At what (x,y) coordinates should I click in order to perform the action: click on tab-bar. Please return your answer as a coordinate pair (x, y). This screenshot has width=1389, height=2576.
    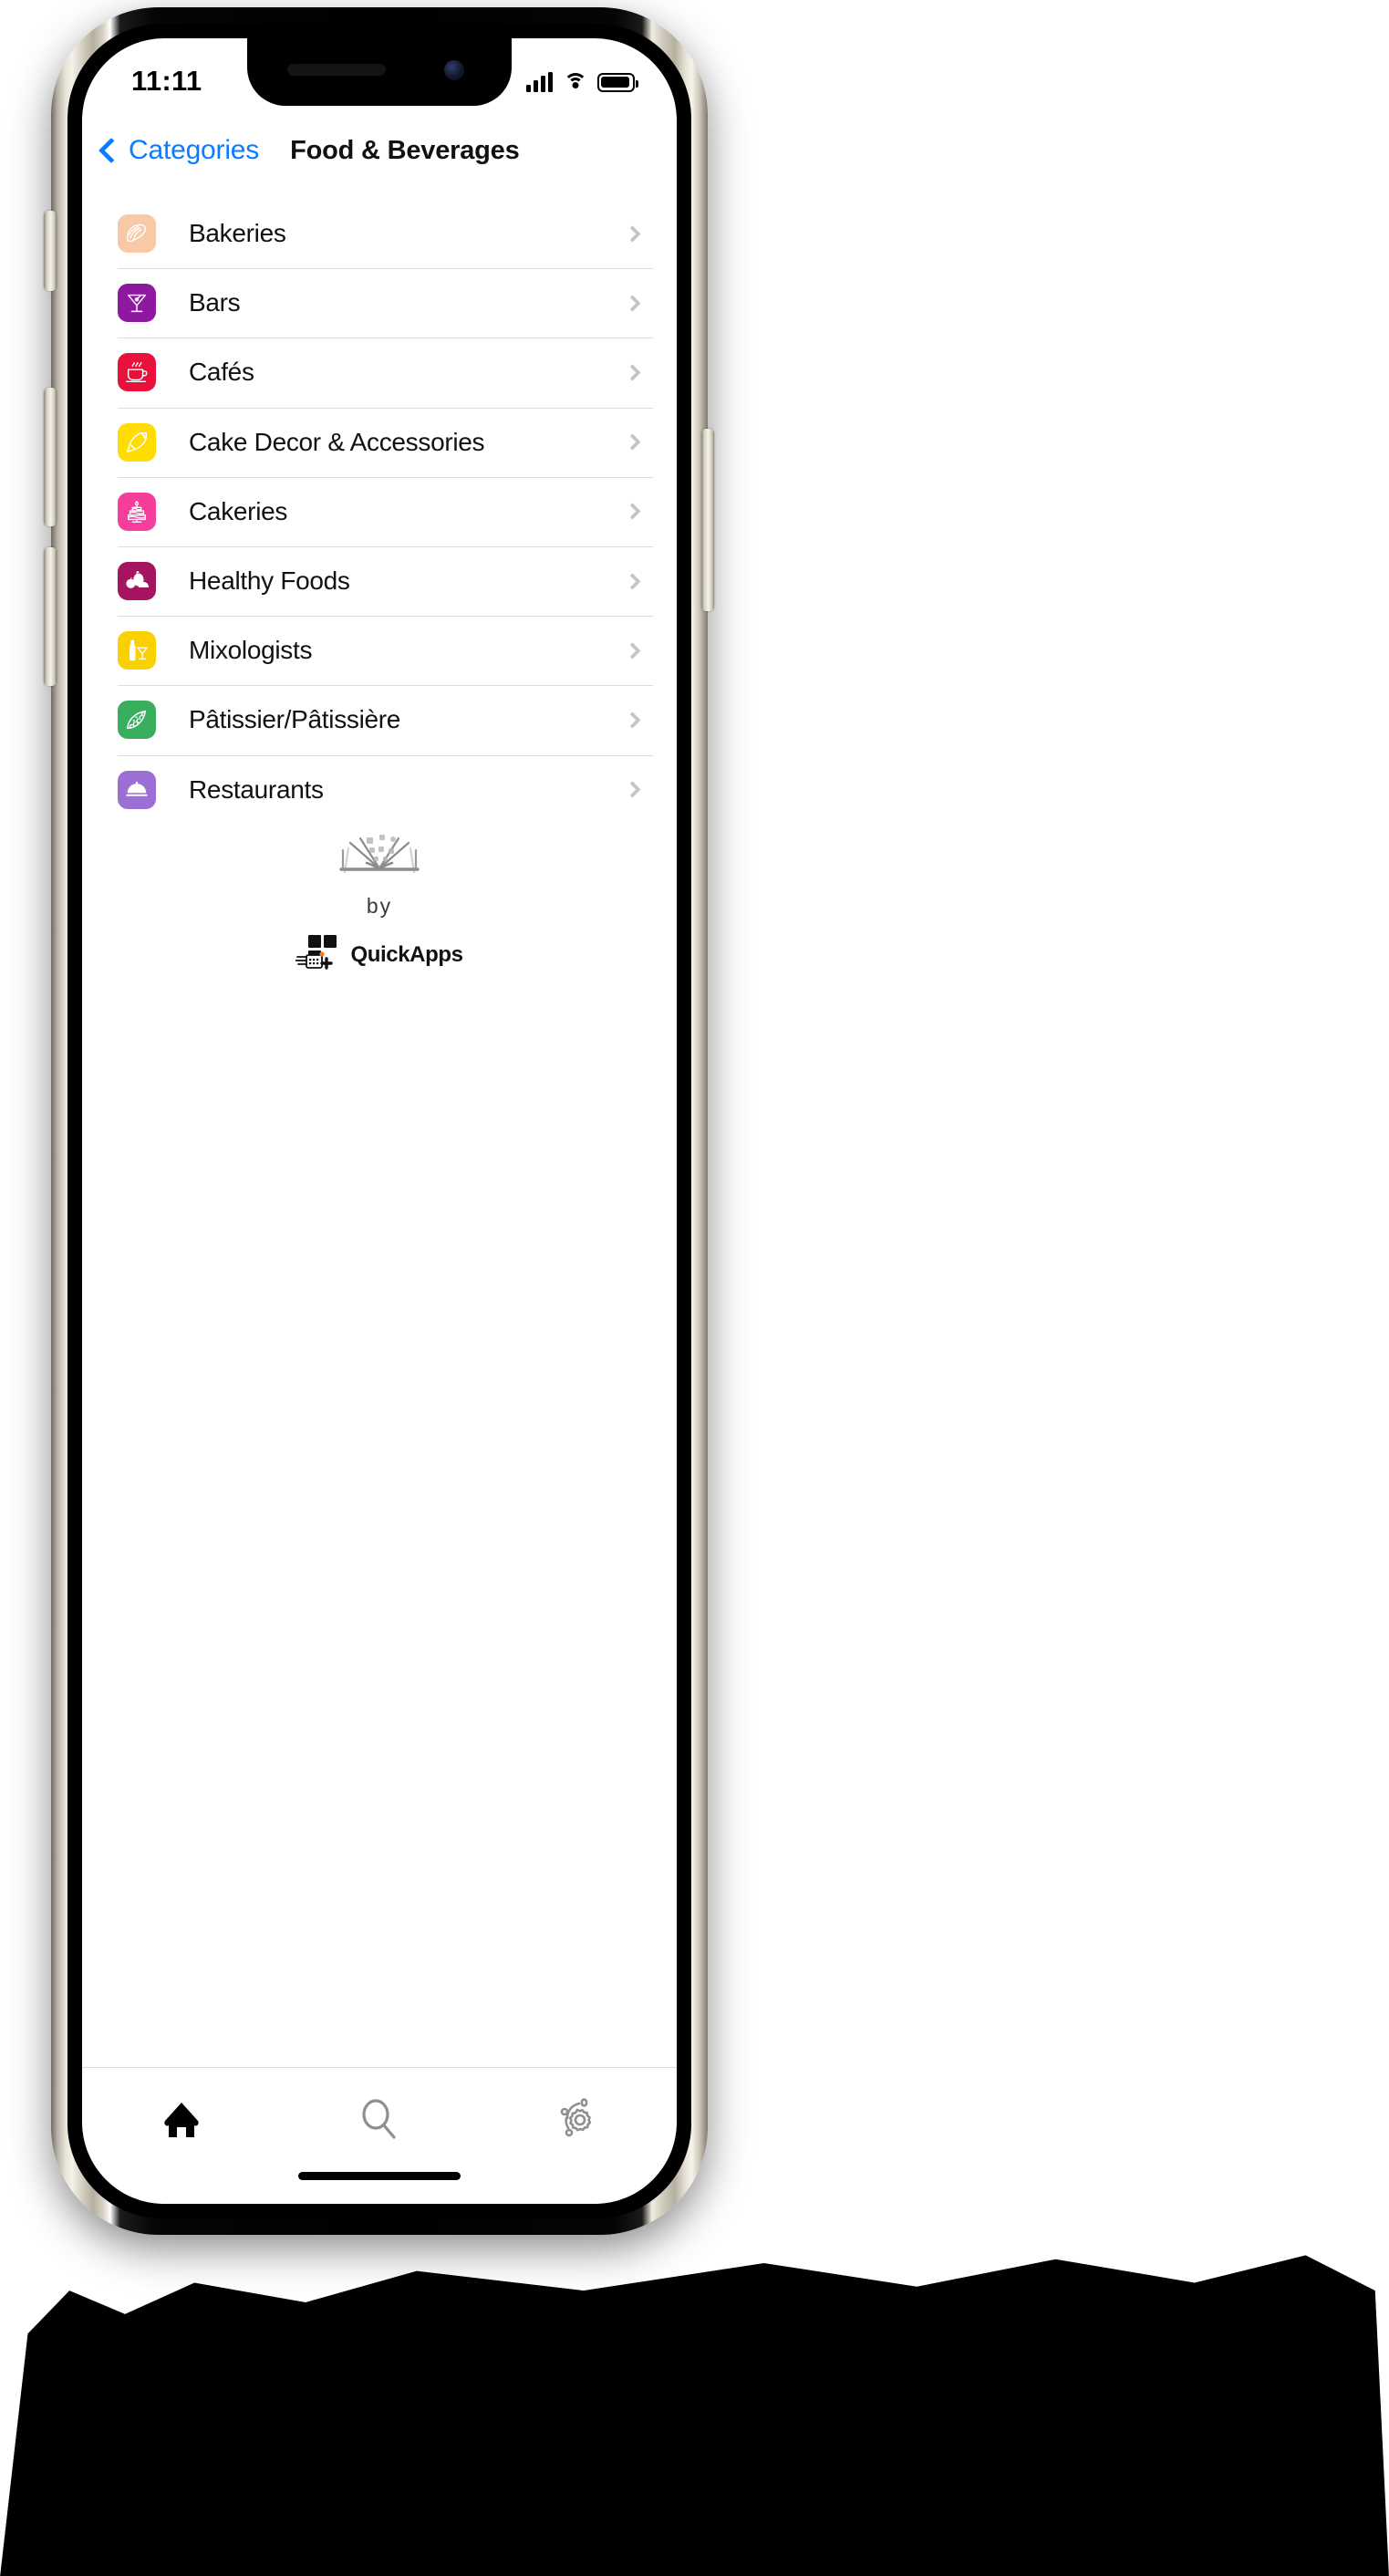
    Looking at the image, I should click on (380, 2136).